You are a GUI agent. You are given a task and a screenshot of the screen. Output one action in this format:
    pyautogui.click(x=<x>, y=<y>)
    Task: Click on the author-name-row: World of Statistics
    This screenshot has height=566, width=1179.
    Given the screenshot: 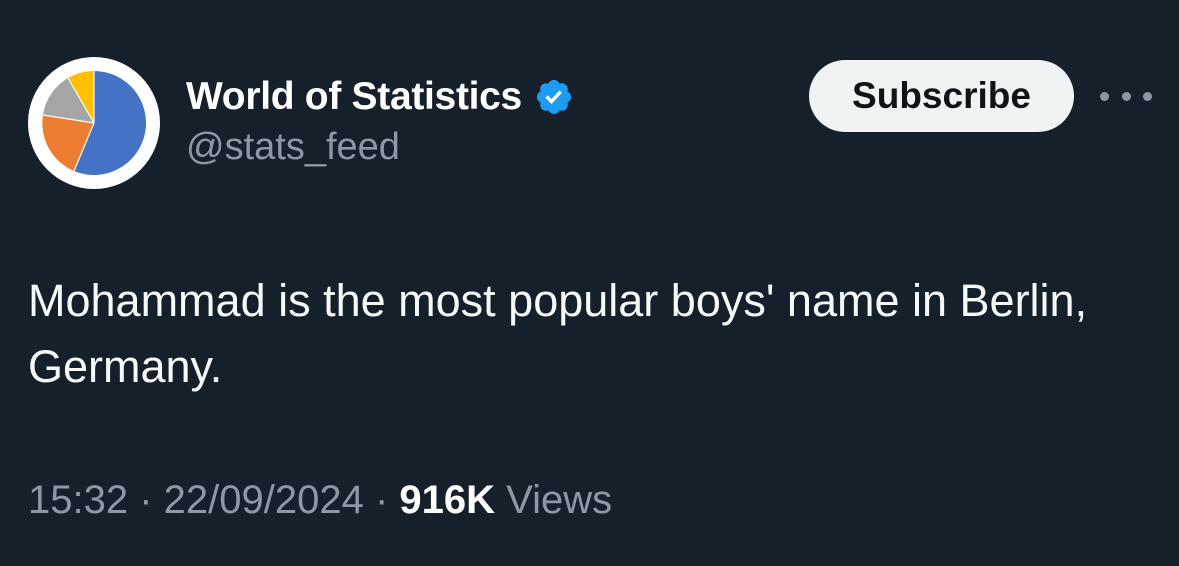 What is the action you would take?
    pyautogui.click(x=380, y=97)
    